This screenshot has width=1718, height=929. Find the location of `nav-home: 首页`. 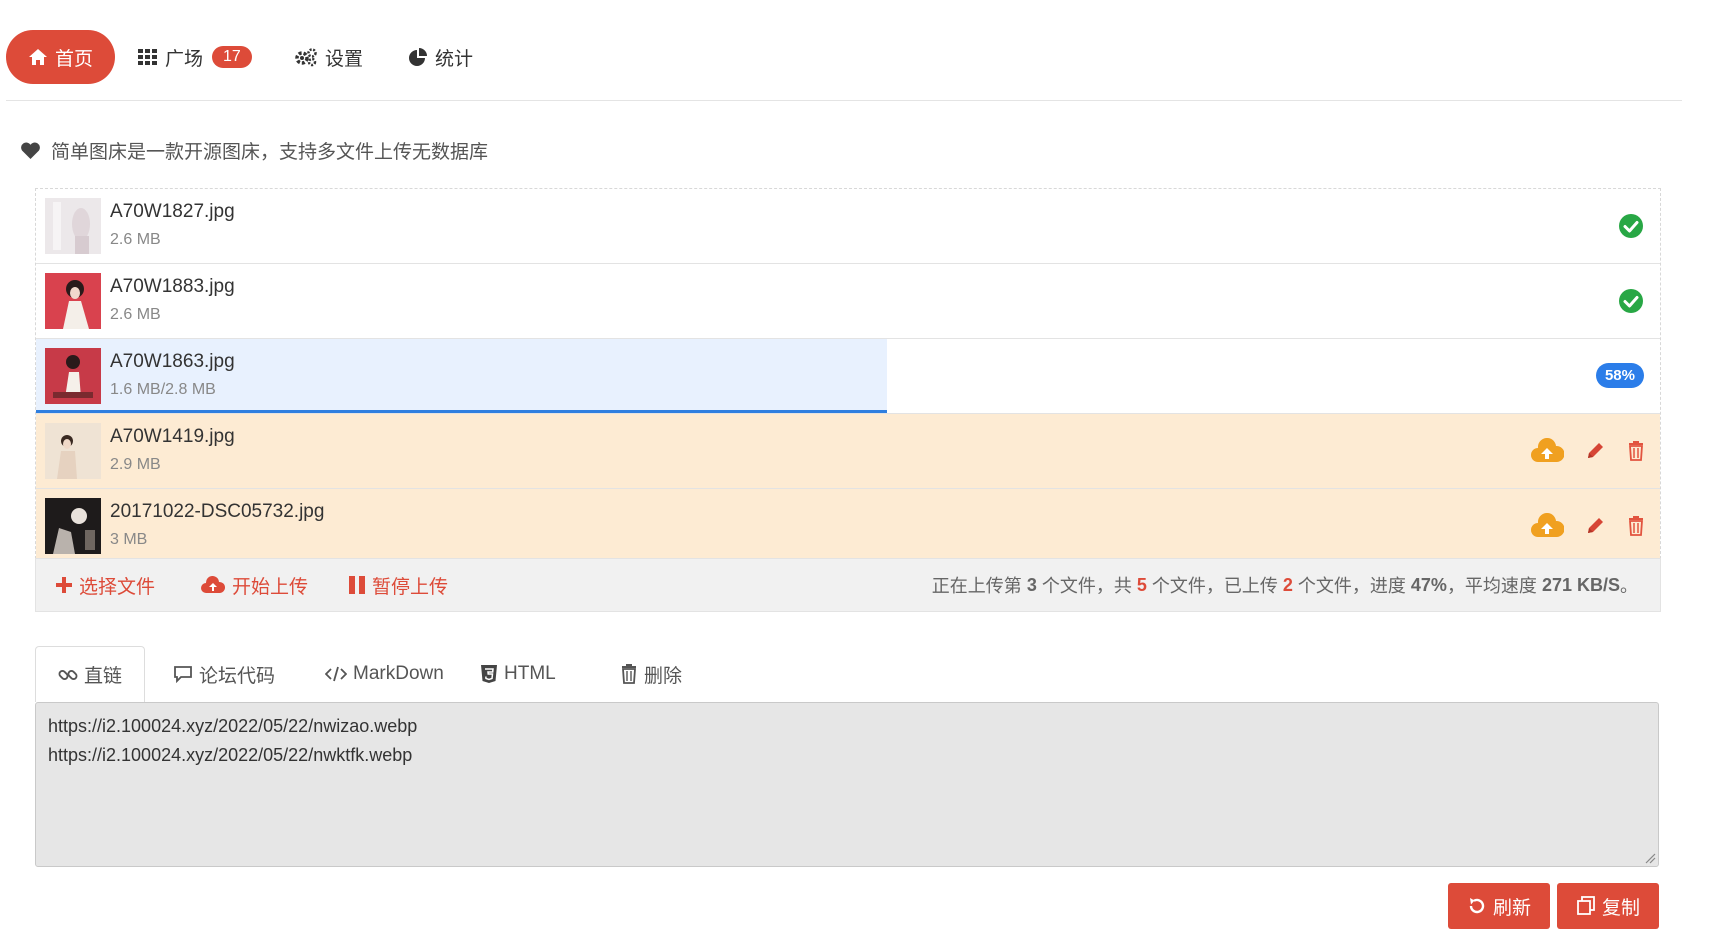

nav-home: 首页 is located at coordinates (61, 57).